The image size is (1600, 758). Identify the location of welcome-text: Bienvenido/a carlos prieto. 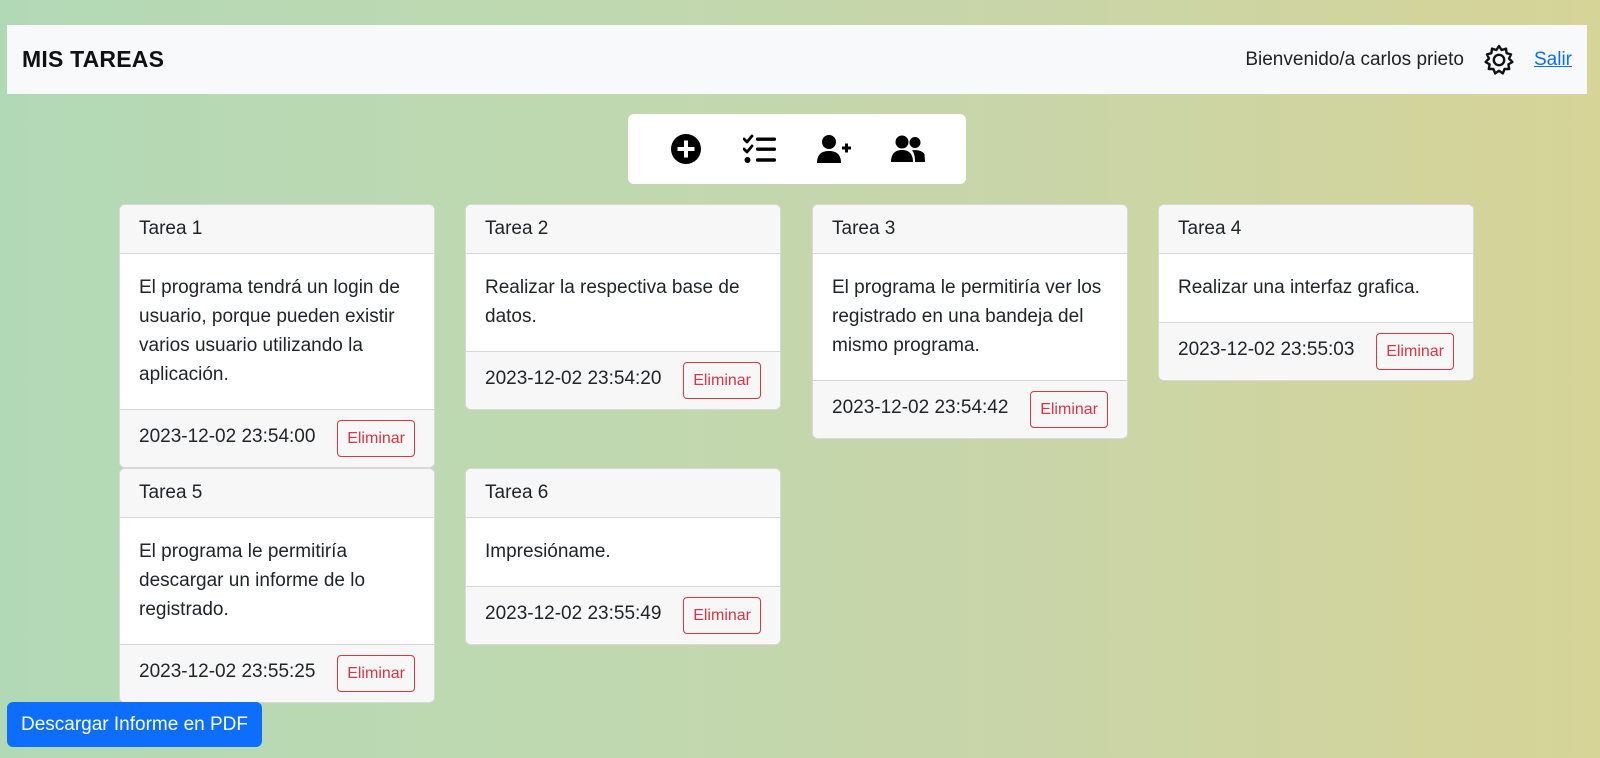
(1354, 59).